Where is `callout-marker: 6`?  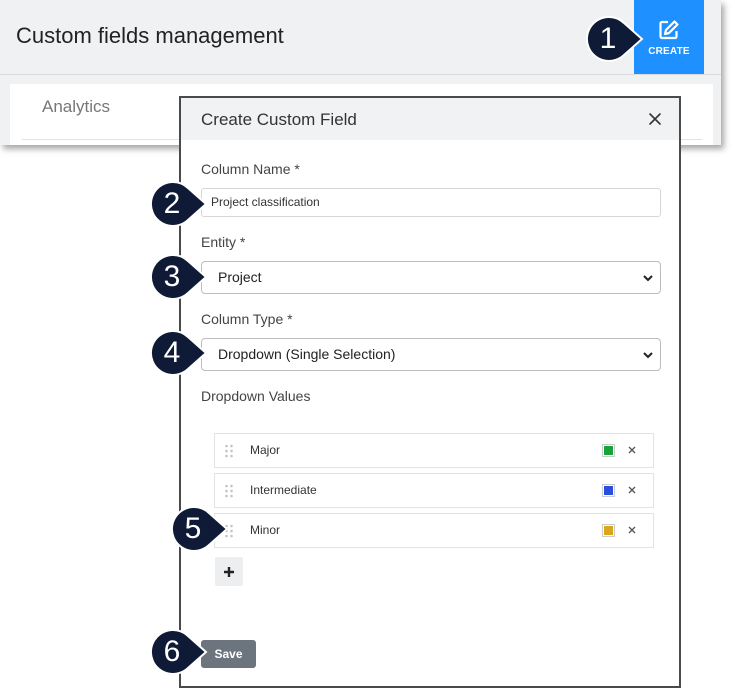 callout-marker: 6 is located at coordinates (179, 652).